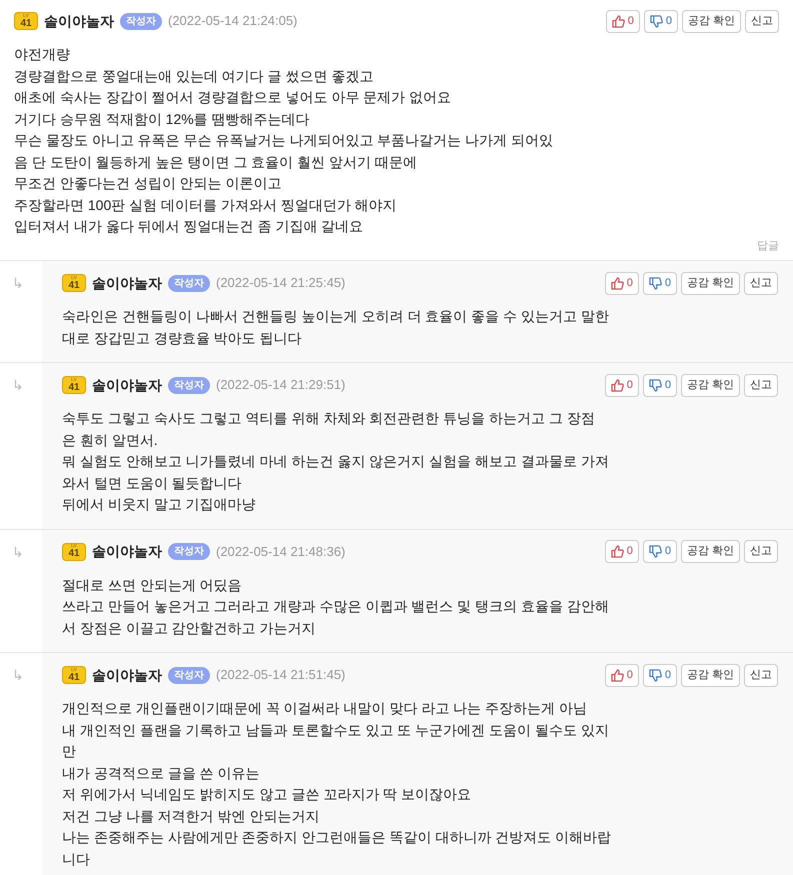 The height and width of the screenshot is (875, 793). I want to click on comment-line: 뭐 실험도 안해보고 니가틀렸네 마네 하는건 옳지 않은거지 실험을 해보고 결과물로 가져, so click(335, 461).